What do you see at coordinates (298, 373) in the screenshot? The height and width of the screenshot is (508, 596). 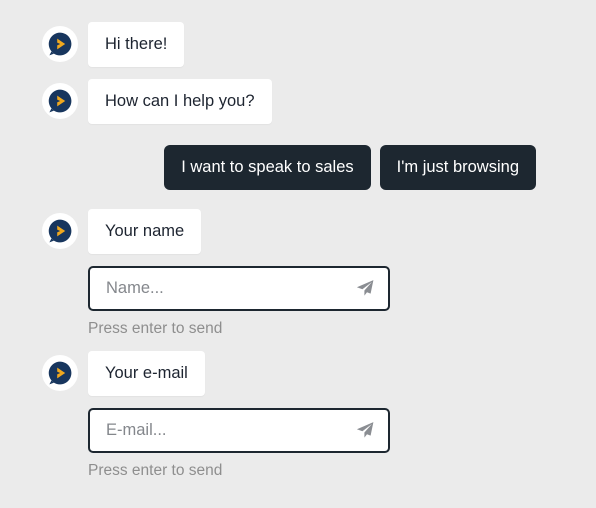 I see `message-row: Your e-mail` at bounding box center [298, 373].